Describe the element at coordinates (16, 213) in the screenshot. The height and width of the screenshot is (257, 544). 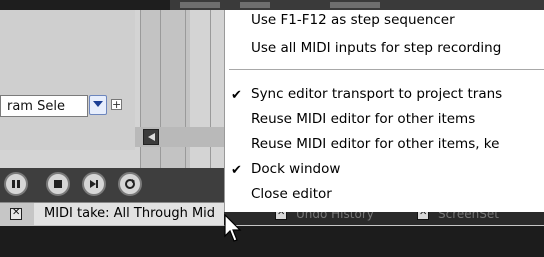
I see `close-icon: ✕` at that location.